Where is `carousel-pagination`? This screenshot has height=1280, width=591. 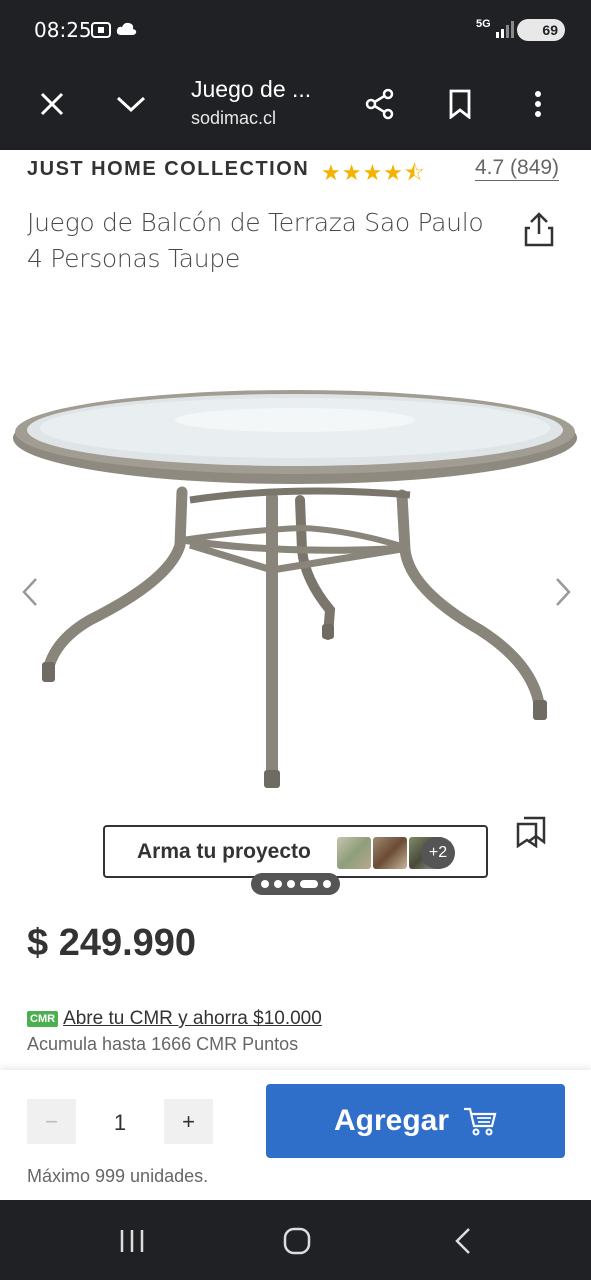 carousel-pagination is located at coordinates (295, 884).